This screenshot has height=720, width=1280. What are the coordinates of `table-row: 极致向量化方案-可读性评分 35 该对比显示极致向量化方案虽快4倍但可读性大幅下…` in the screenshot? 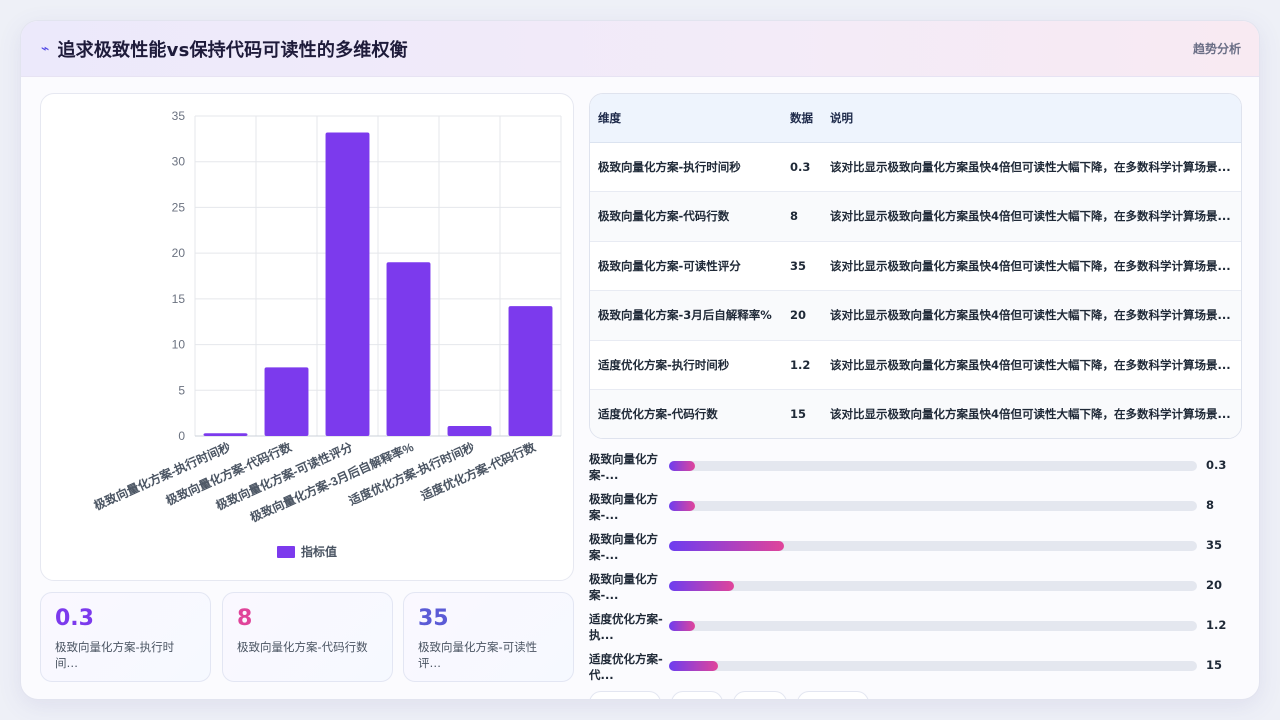 It's located at (915, 266).